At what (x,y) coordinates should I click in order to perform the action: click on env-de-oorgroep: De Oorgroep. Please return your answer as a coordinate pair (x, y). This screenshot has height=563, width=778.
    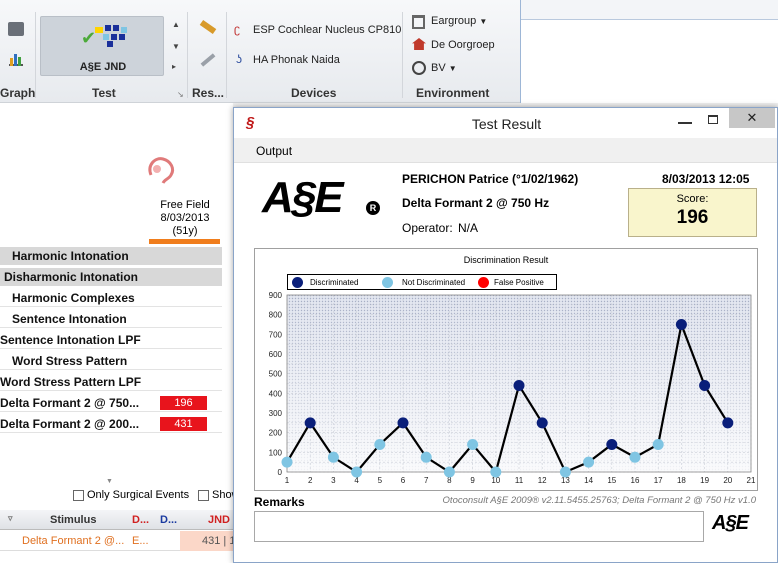
    Looking at the image, I should click on (463, 45).